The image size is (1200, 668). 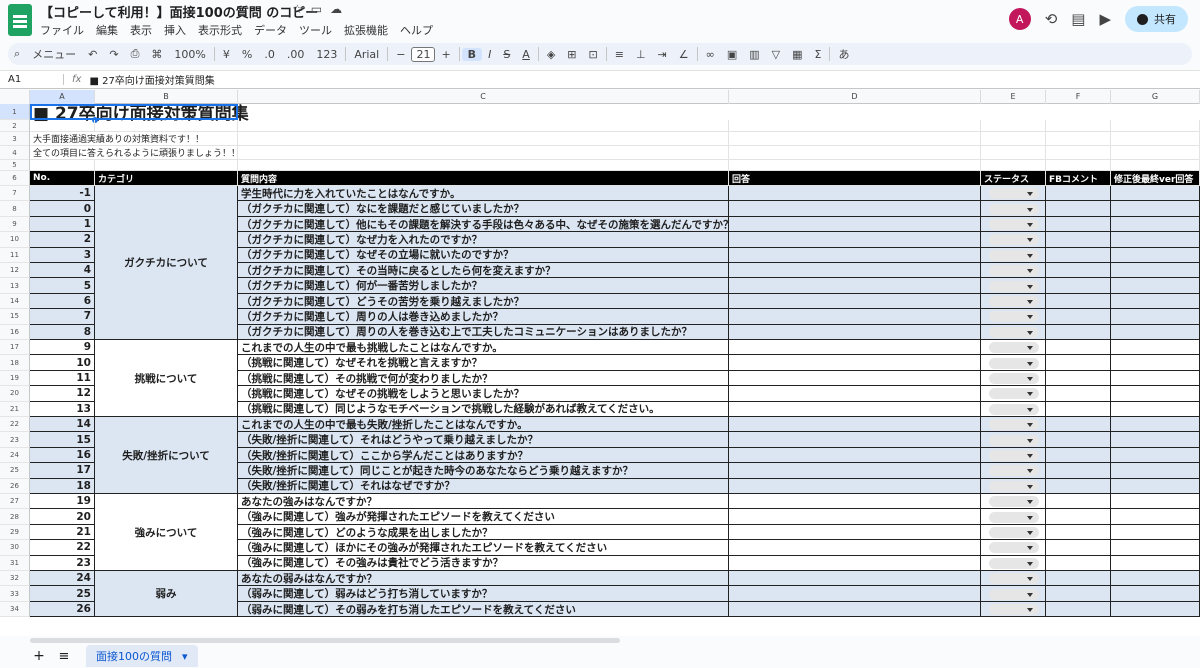 I want to click on category-cell: 失敗/挫折について, so click(x=166, y=455).